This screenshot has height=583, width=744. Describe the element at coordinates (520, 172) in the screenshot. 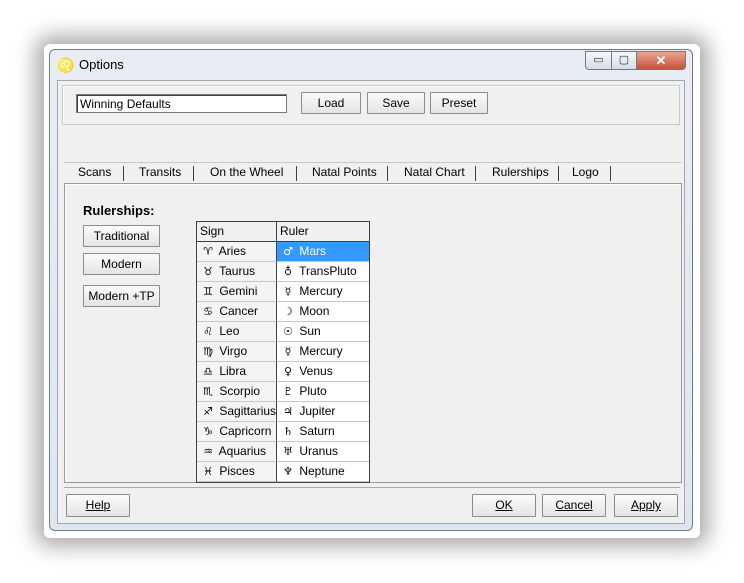

I see `tab-rulerships: Rulerships` at that location.